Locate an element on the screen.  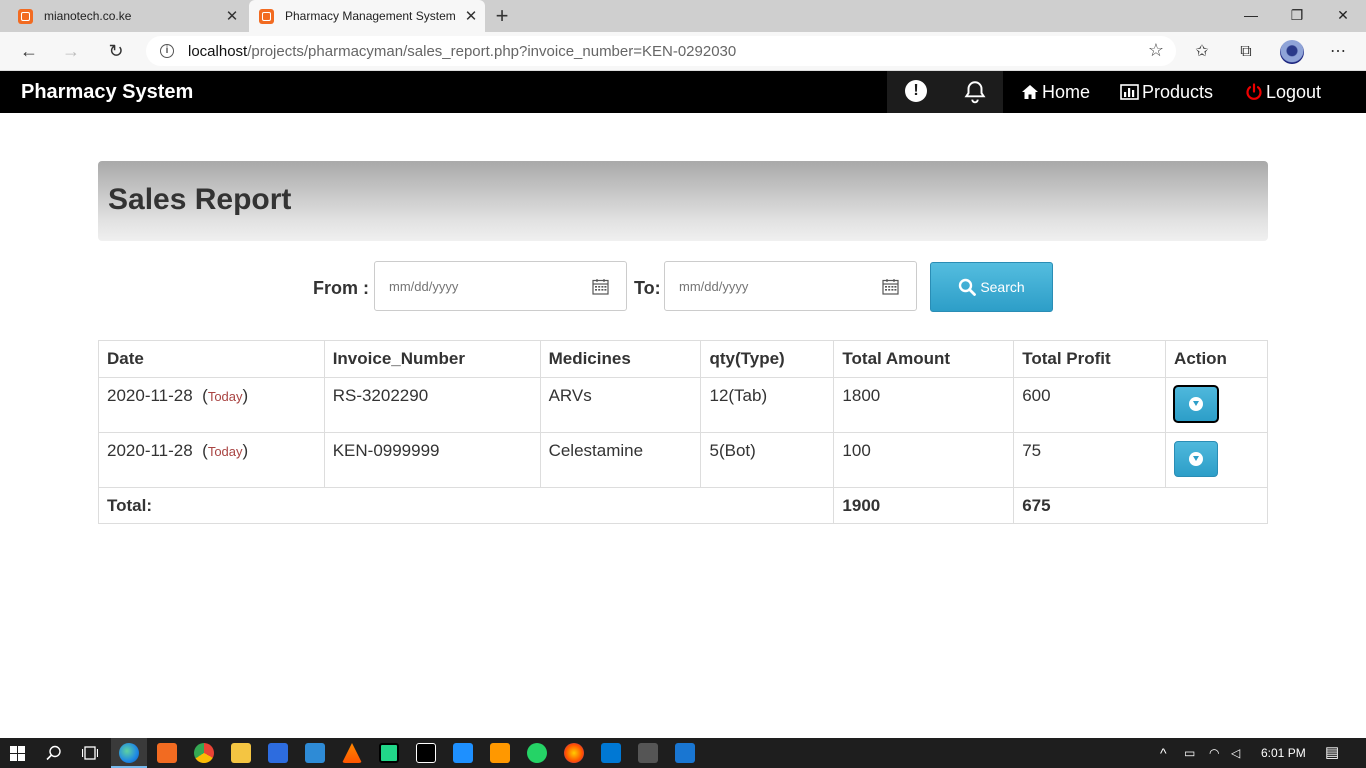
nav-products-link: Products is located at coordinates (1166, 92).